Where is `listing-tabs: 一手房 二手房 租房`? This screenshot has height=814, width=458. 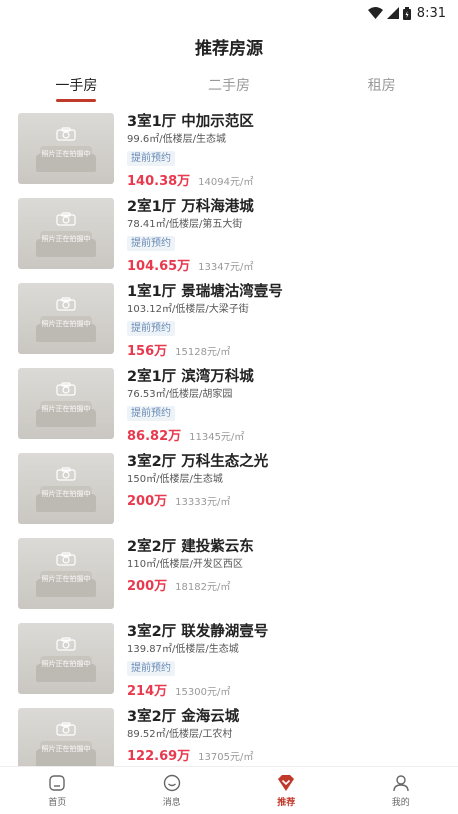
listing-tabs: 一手房 二手房 租房 is located at coordinates (229, 85).